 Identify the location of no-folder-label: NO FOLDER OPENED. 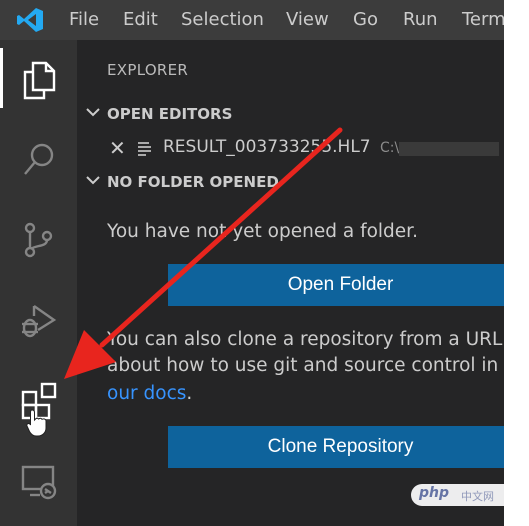
(193, 182).